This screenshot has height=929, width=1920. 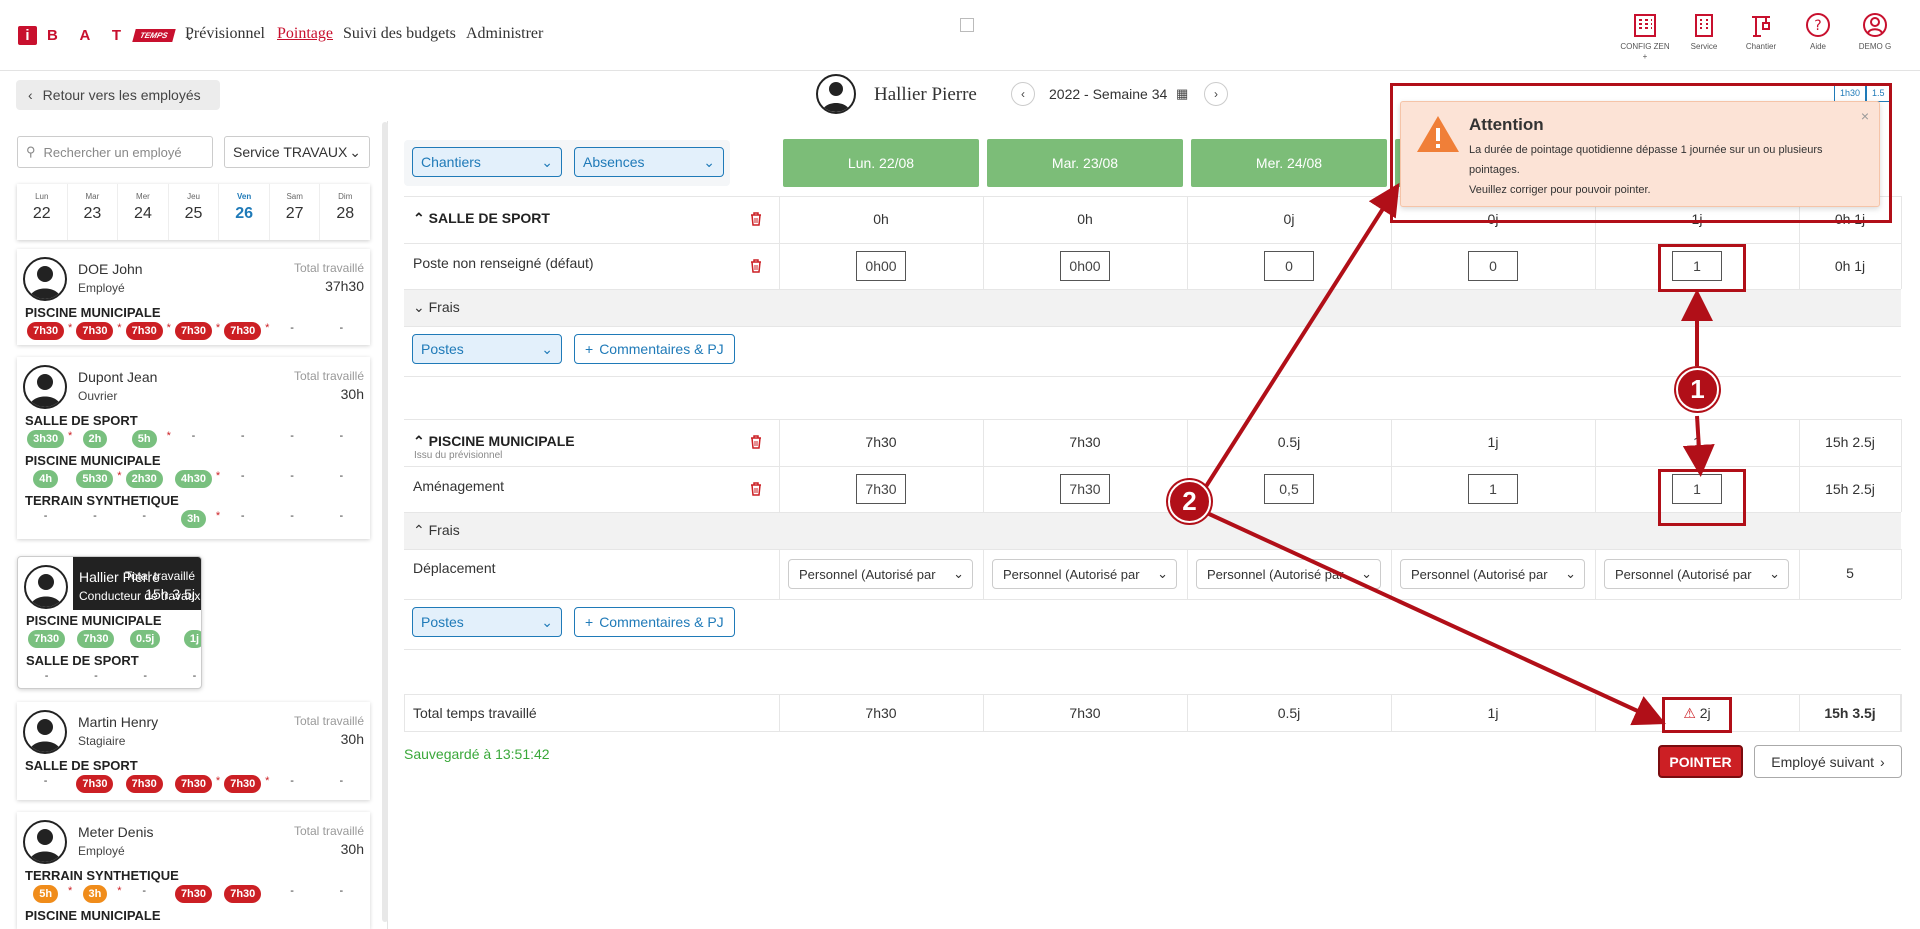 What do you see at coordinates (1189, 501) in the screenshot?
I see `annotation-marker-2: 2` at bounding box center [1189, 501].